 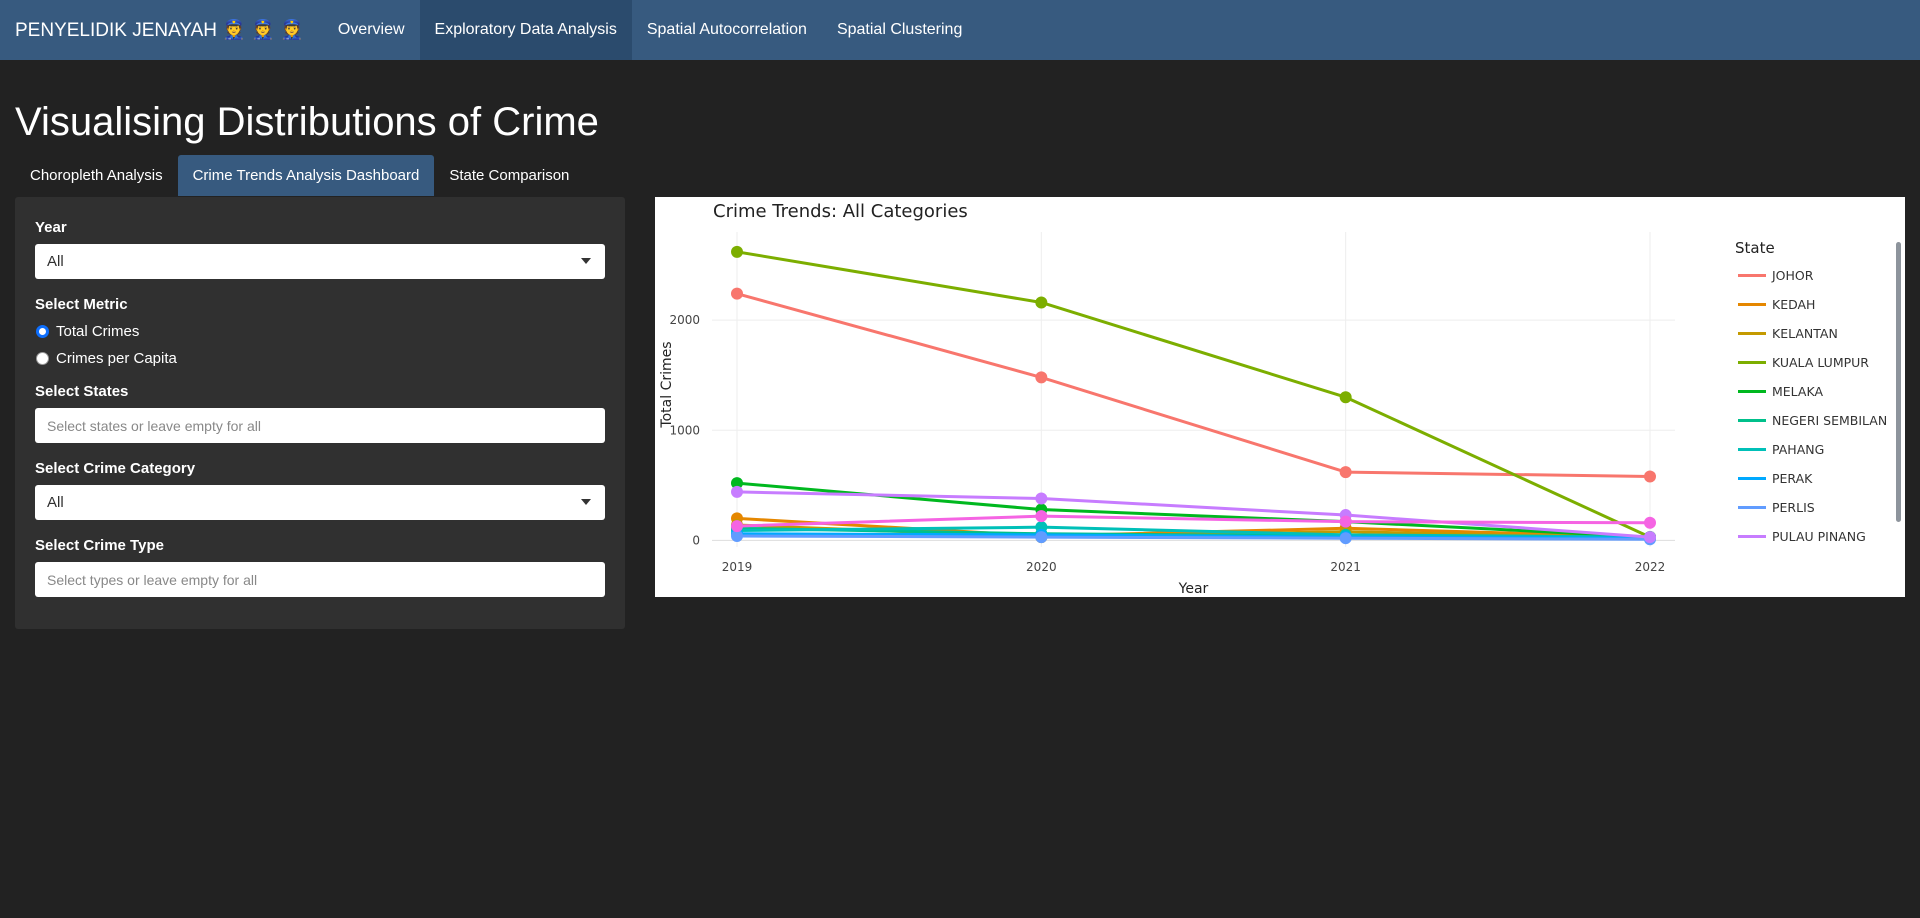 I want to click on legend-item: KELANTAN, so click(x=1812, y=333).